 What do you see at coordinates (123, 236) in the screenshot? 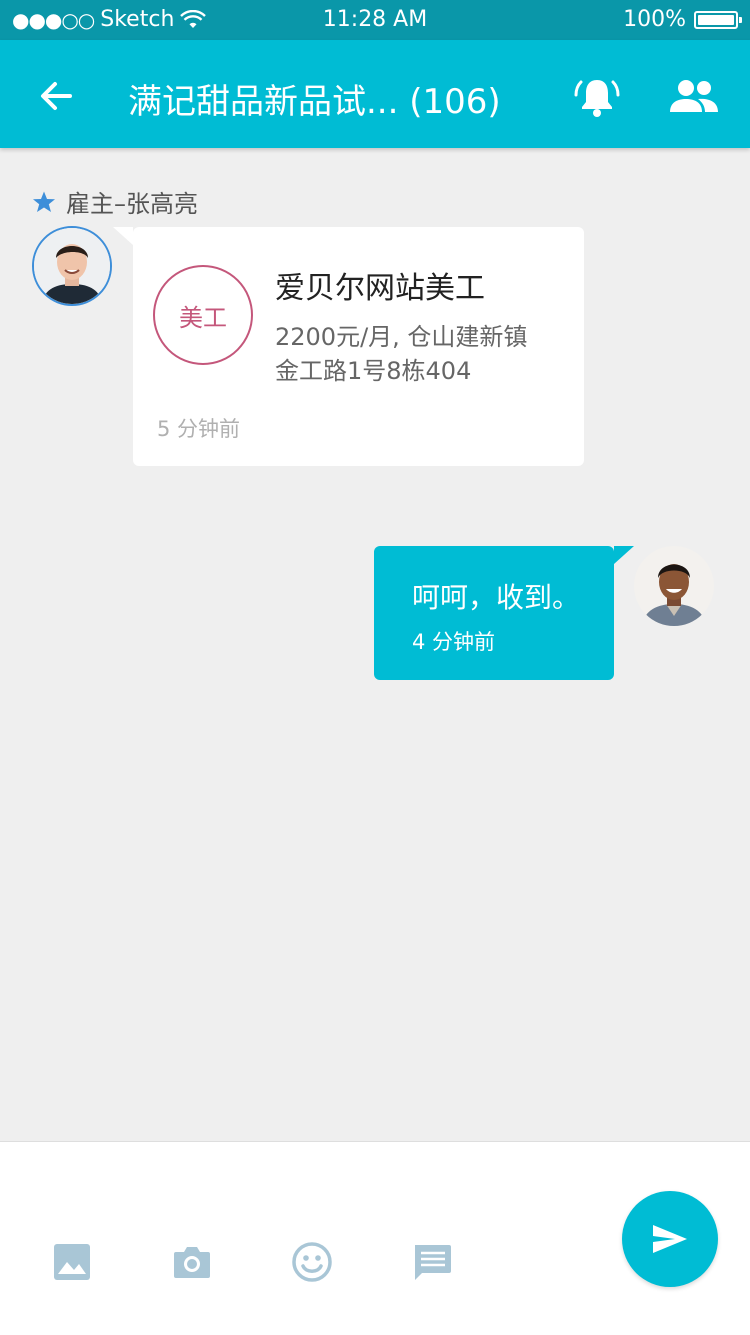
I see `card-tail` at bounding box center [123, 236].